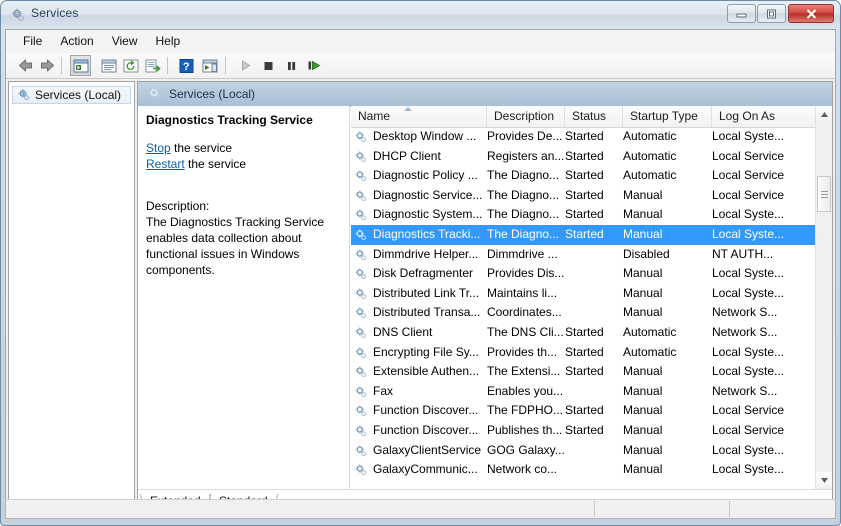 This screenshot has height=526, width=841. What do you see at coordinates (420, 509) in the screenshot?
I see `status-bar` at bounding box center [420, 509].